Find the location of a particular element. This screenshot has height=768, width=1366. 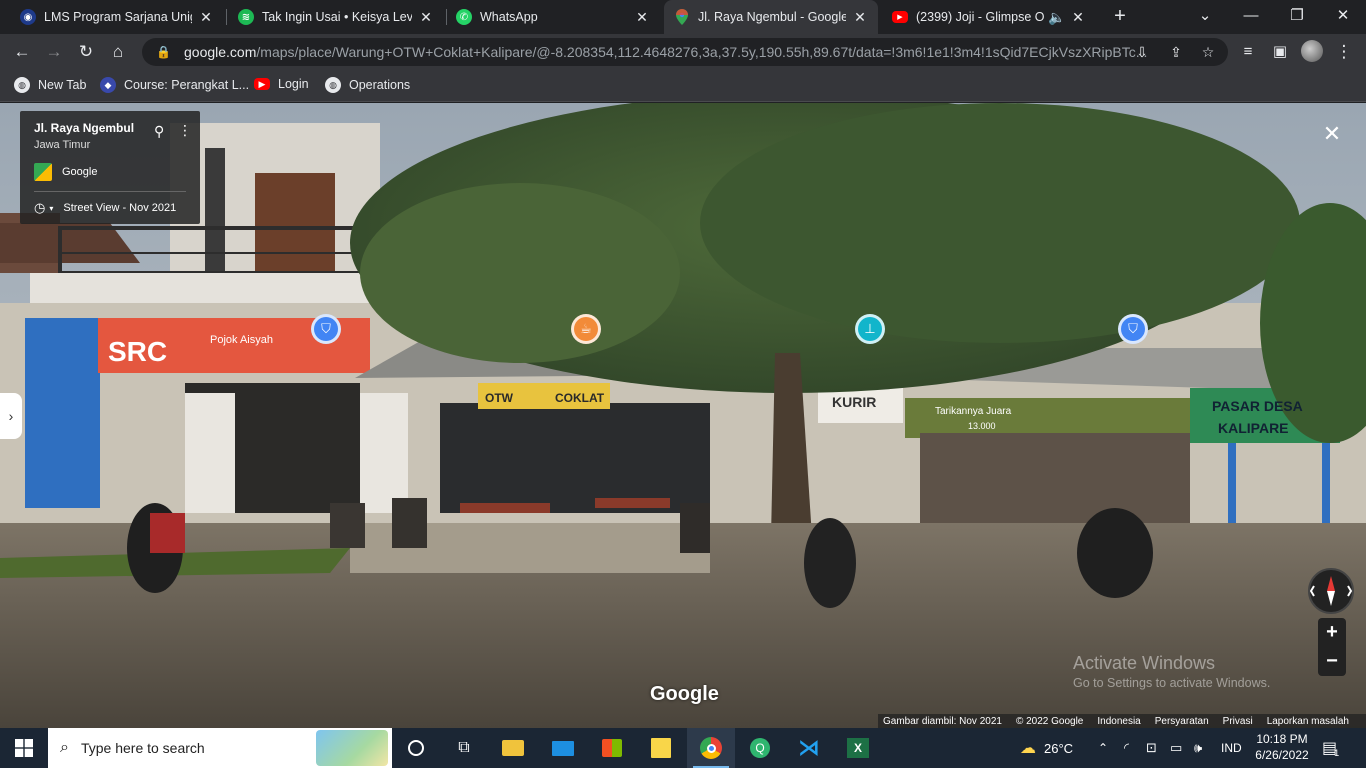

tab-title: LMS Program Sarjana Uniga is located at coordinates (118, 17).